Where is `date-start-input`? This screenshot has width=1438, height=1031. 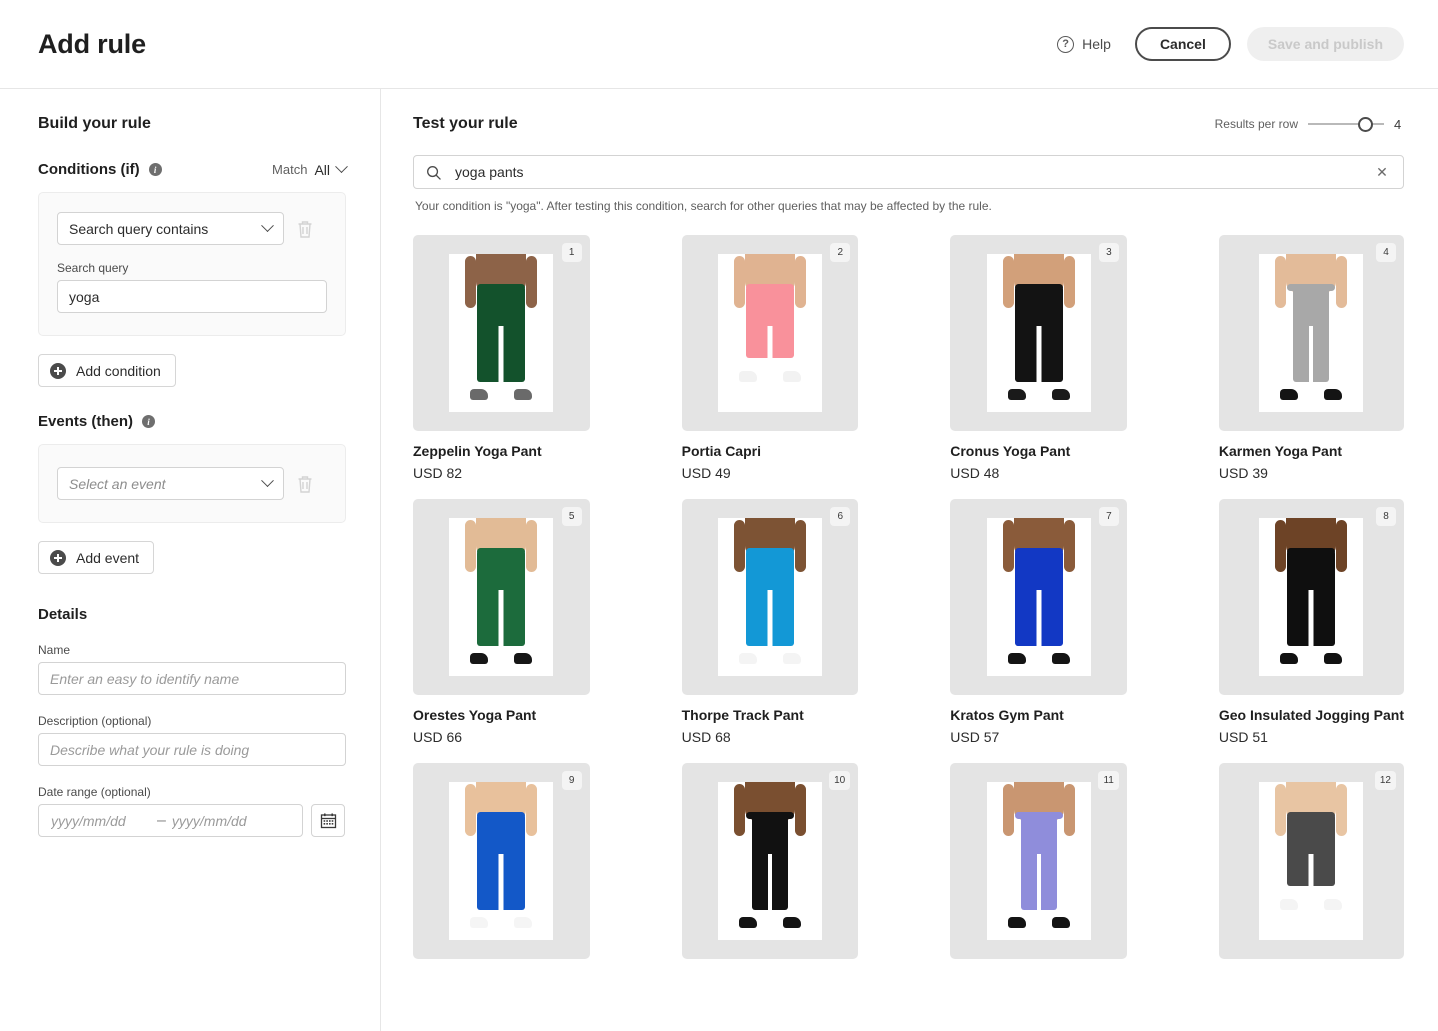
date-start-input is located at coordinates (101, 820).